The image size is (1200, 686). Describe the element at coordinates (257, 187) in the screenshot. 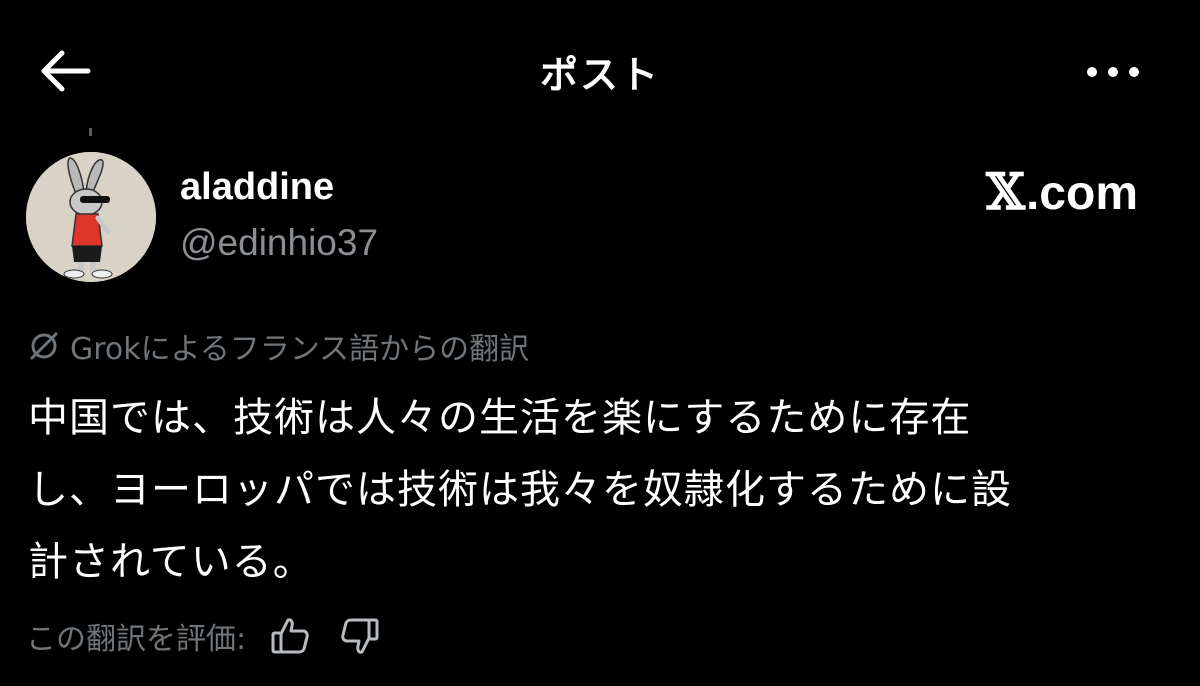

I see `author-display-name: aladdine` at that location.